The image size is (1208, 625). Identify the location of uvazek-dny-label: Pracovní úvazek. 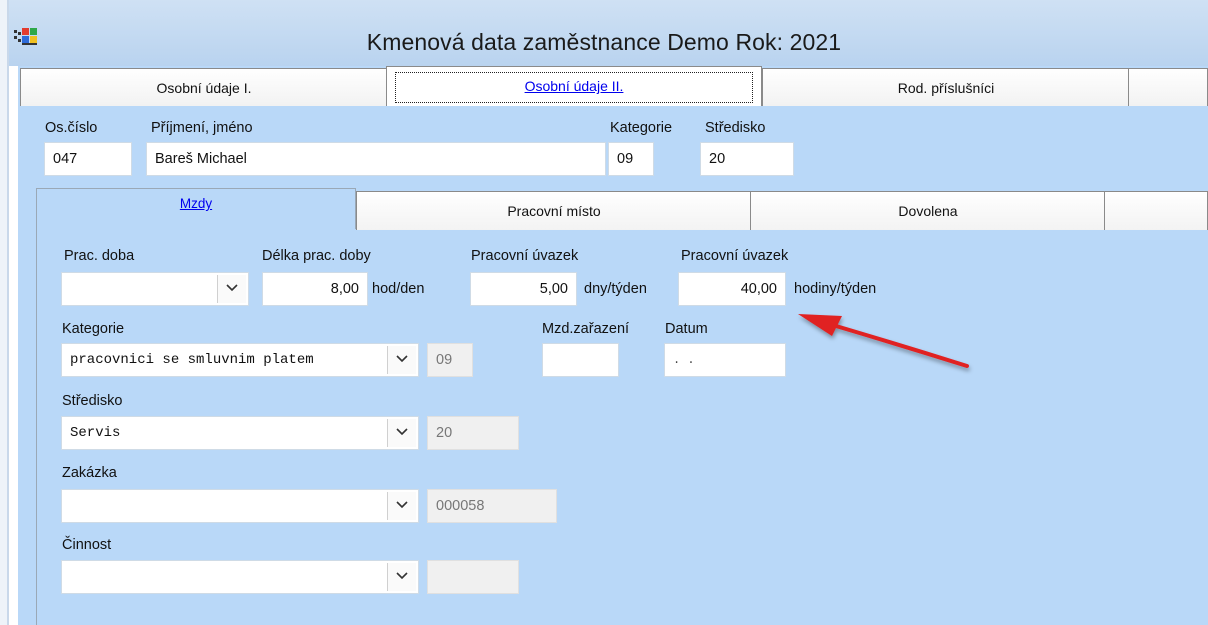
(525, 256).